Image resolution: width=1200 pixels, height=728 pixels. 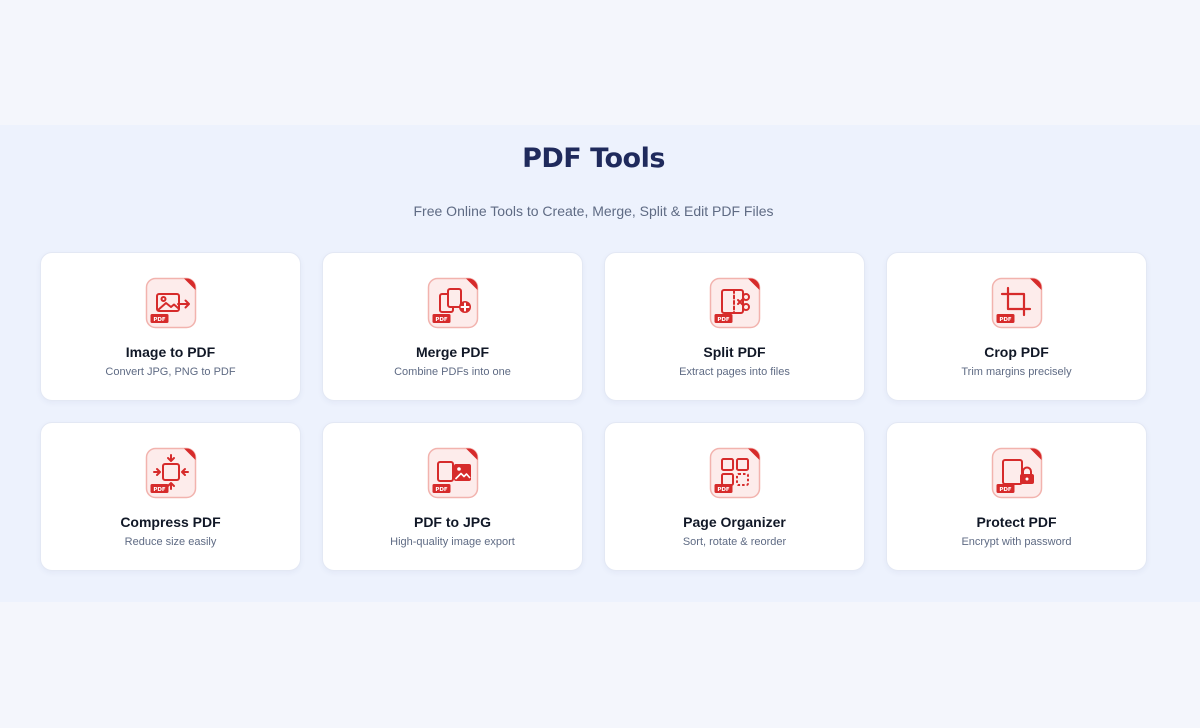 What do you see at coordinates (170, 473) in the screenshot?
I see `compress-pdf-icon: PDF` at bounding box center [170, 473].